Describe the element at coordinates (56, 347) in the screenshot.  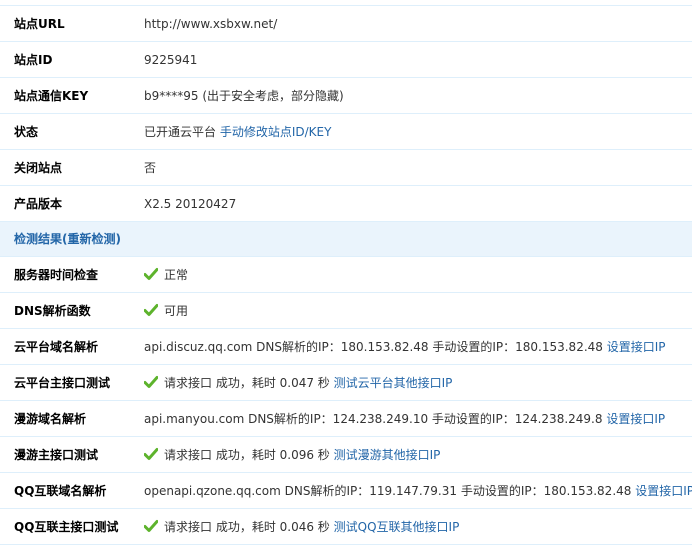
I see `row-label: 云平台域名解析` at that location.